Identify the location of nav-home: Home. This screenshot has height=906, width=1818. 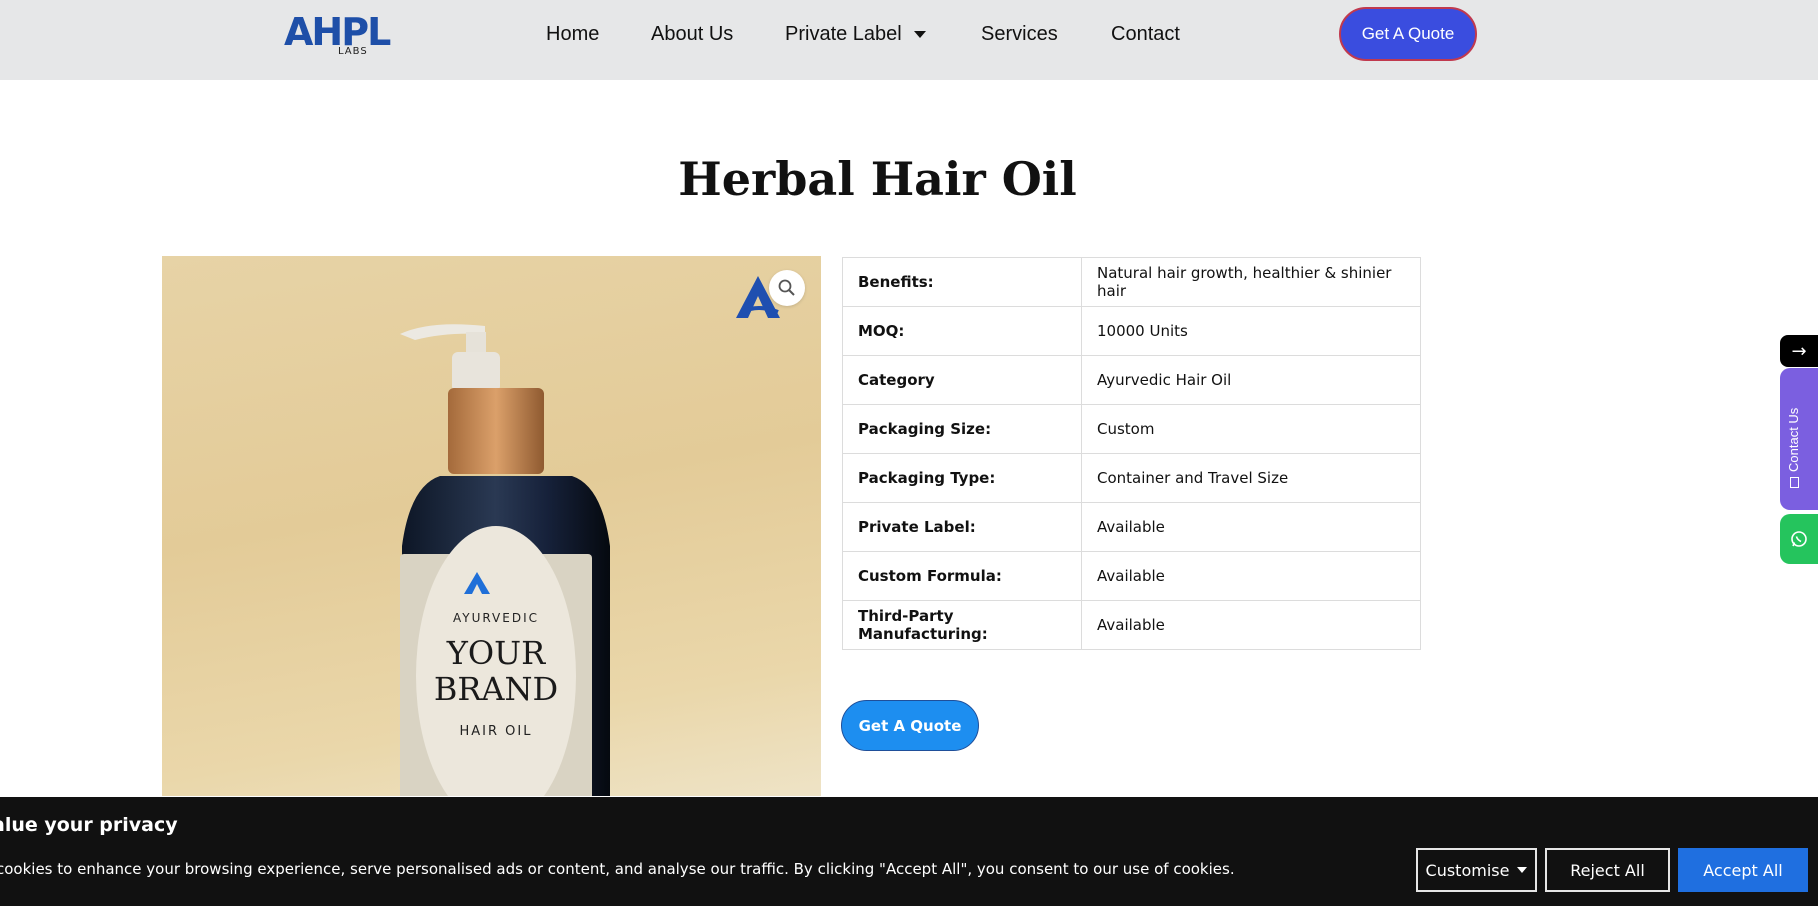
(572, 34).